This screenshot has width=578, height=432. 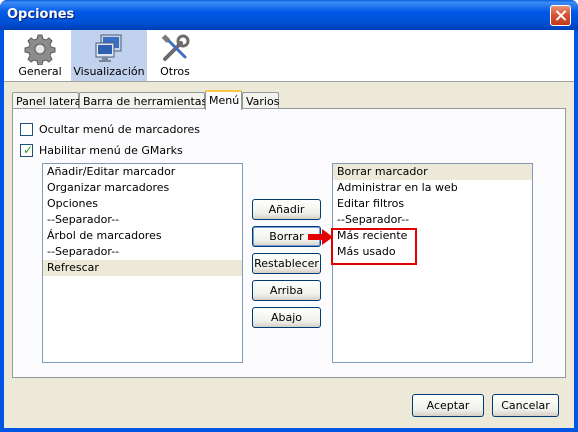 What do you see at coordinates (142, 188) in the screenshot?
I see `list-item: Organizar marcadores` at bounding box center [142, 188].